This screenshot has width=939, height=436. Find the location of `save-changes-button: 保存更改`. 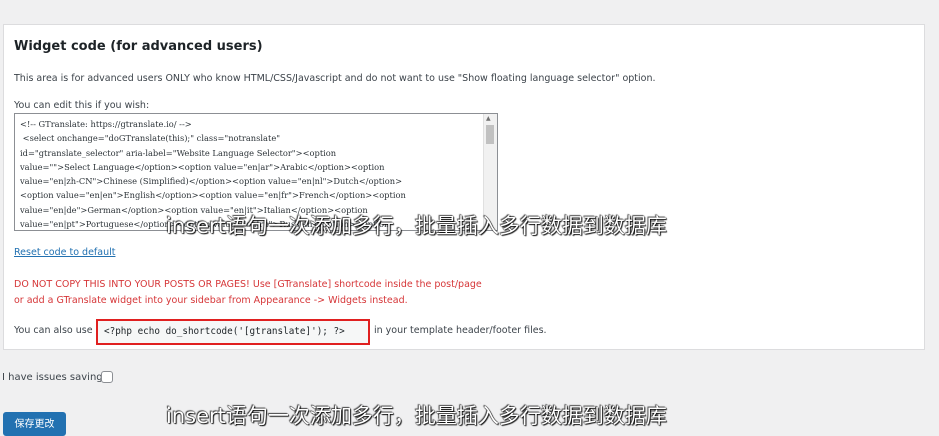

save-changes-button: 保存更改 is located at coordinates (34, 424).